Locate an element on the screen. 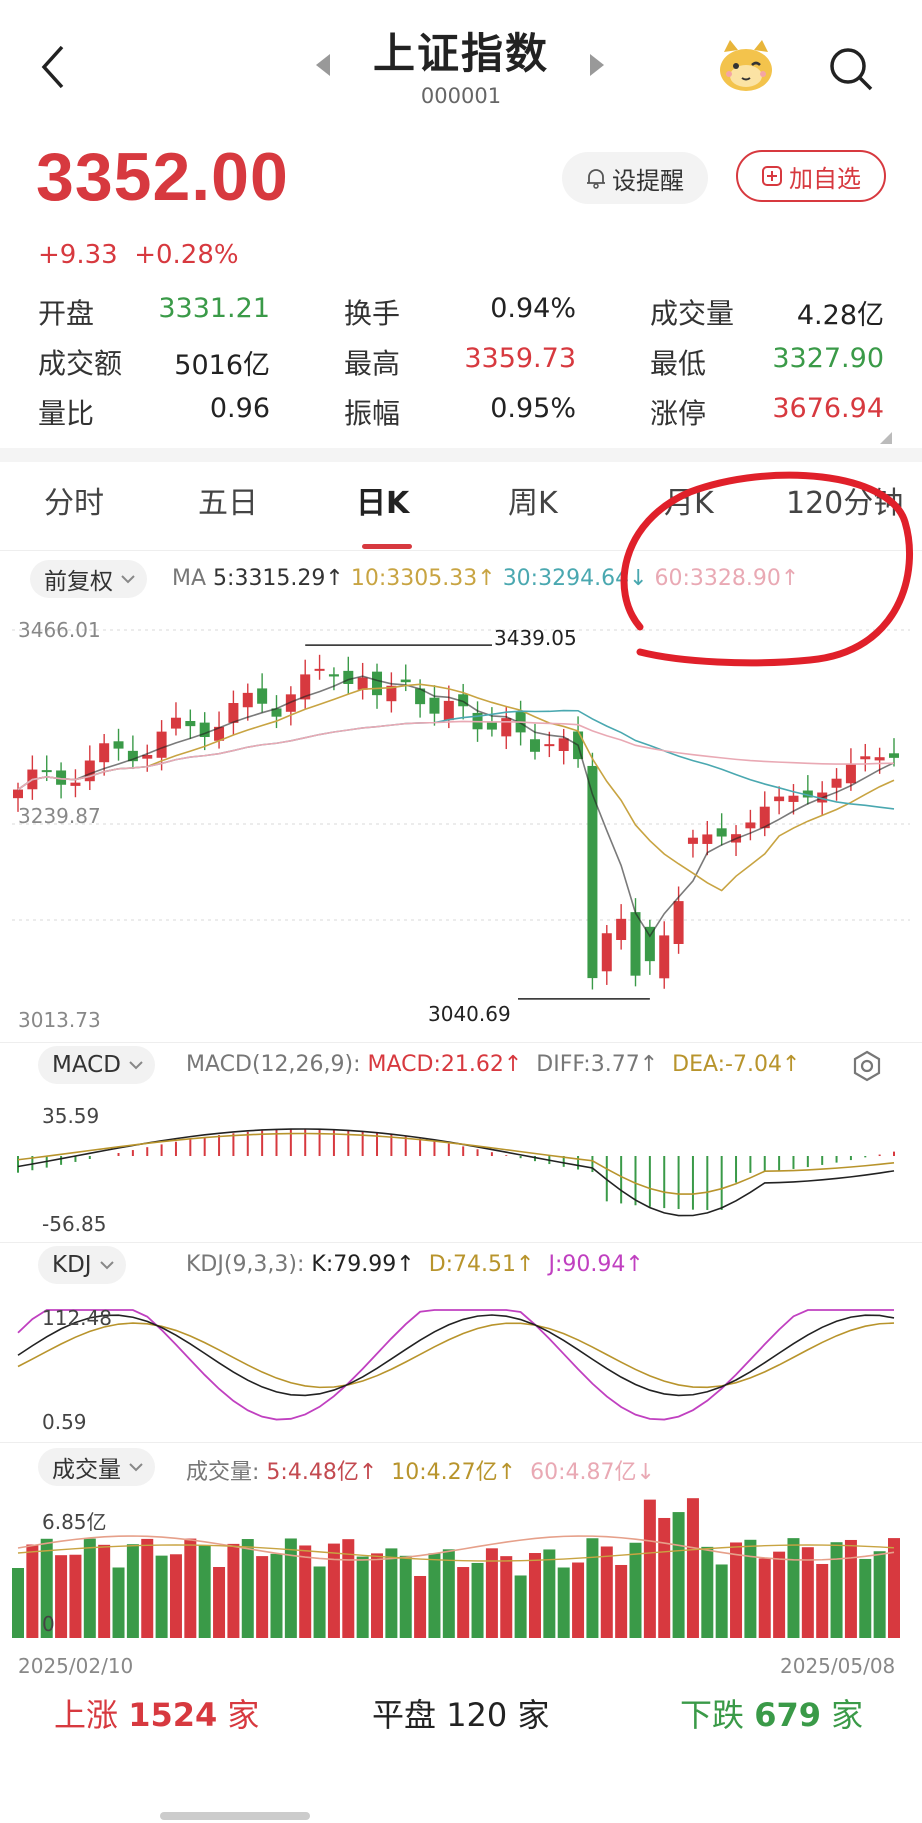  adjust-dropdown: 前复权 is located at coordinates (88, 579).